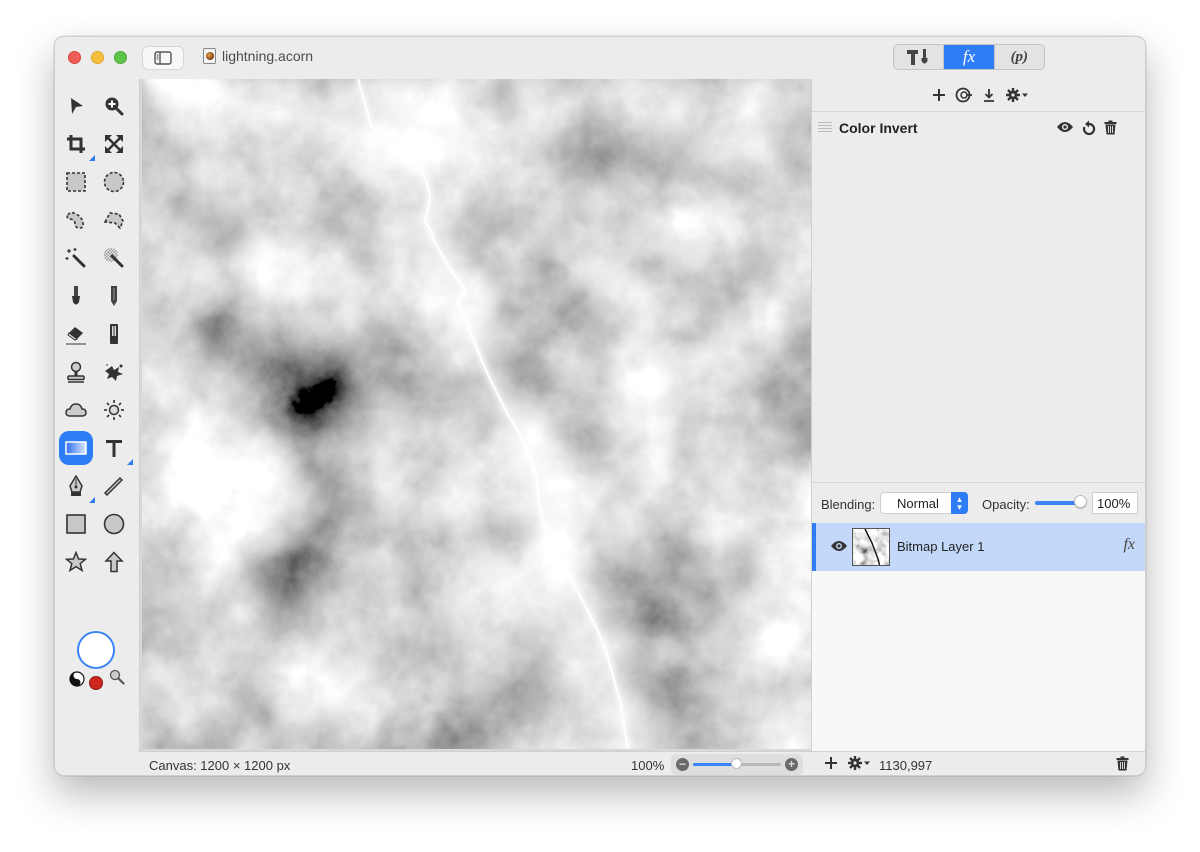 The image size is (1200, 852). I want to click on instant-alpha-icon, so click(114, 258).